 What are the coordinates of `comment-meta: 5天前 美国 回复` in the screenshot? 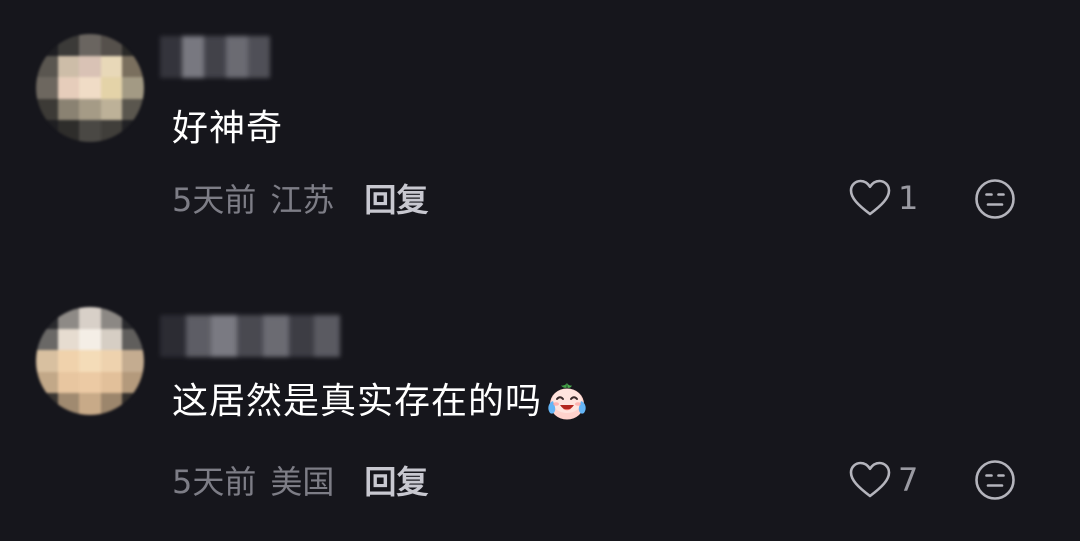 It's located at (300, 480).